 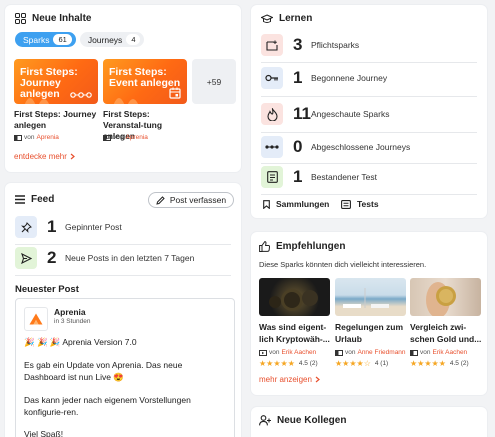 What do you see at coordinates (312, 420) in the screenshot?
I see `neue-kollegen-title: Neue Kollegen` at bounding box center [312, 420].